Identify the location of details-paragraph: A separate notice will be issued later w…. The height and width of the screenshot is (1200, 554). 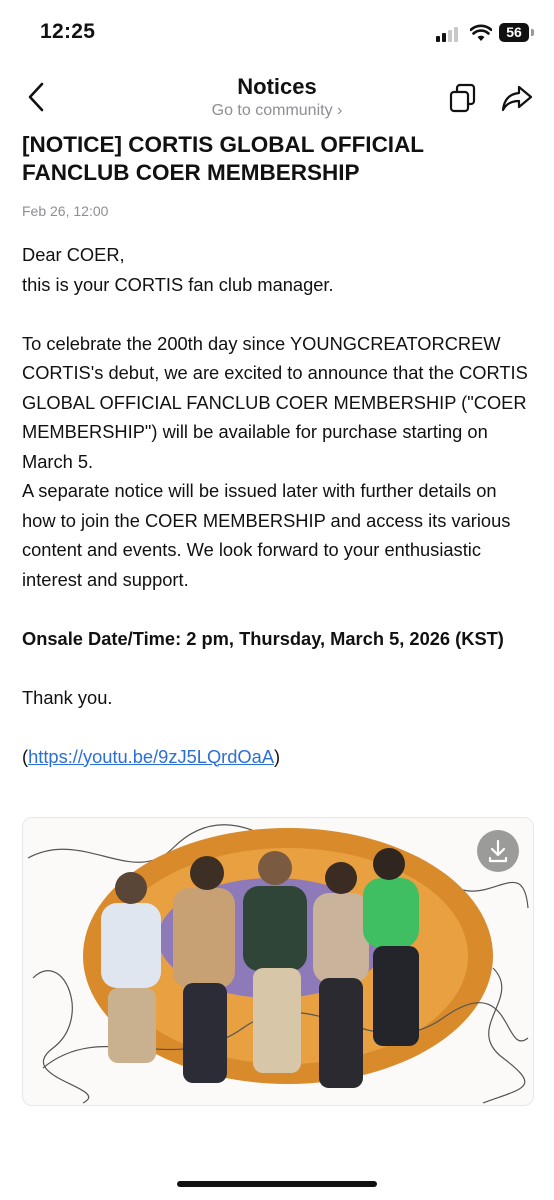
(266, 535).